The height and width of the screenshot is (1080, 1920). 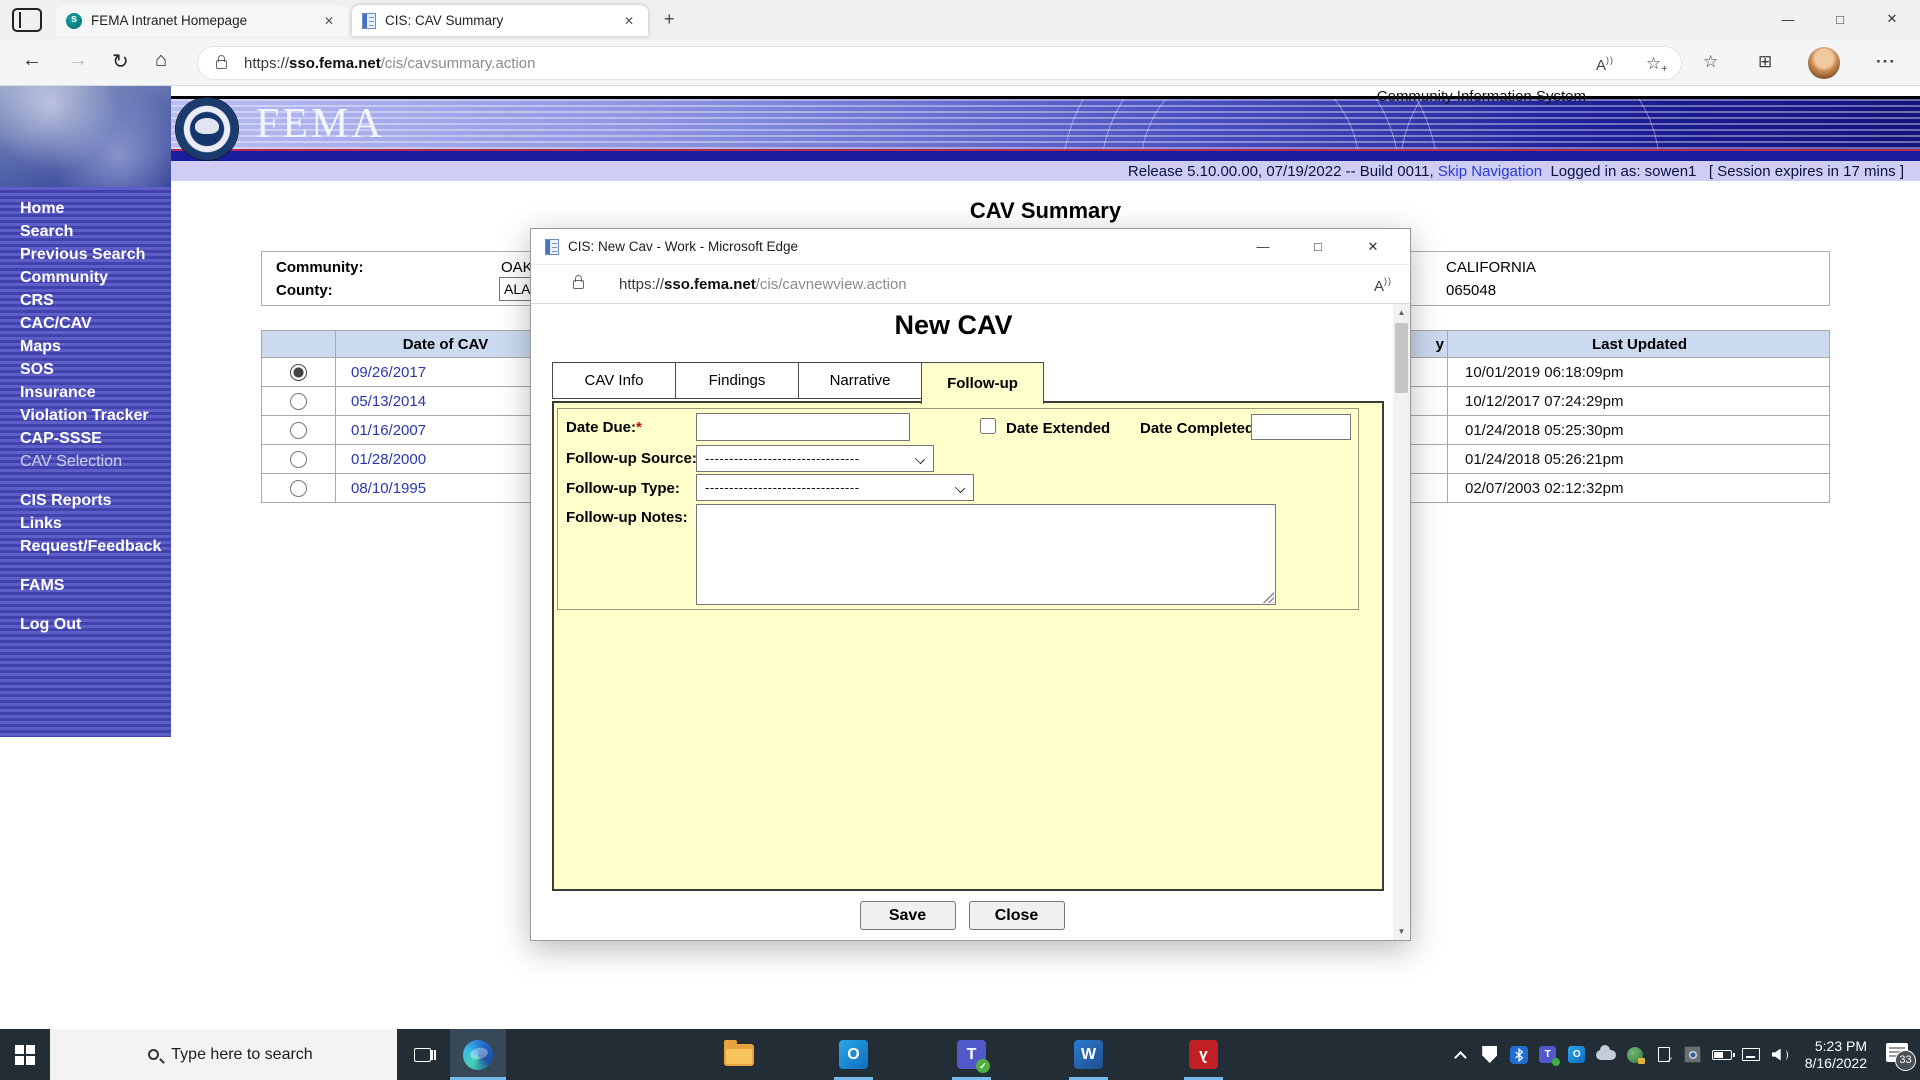 I want to click on cav-date-link: 08/10/1995, so click(x=446, y=488).